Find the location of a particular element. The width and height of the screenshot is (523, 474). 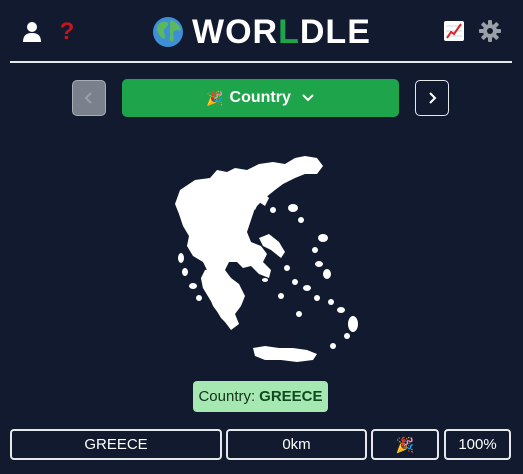

guess-proximity: 100% is located at coordinates (477, 444).